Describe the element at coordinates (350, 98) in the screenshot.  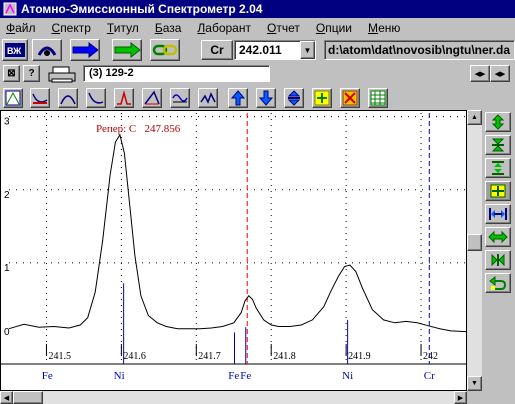
I see `delete-icon` at that location.